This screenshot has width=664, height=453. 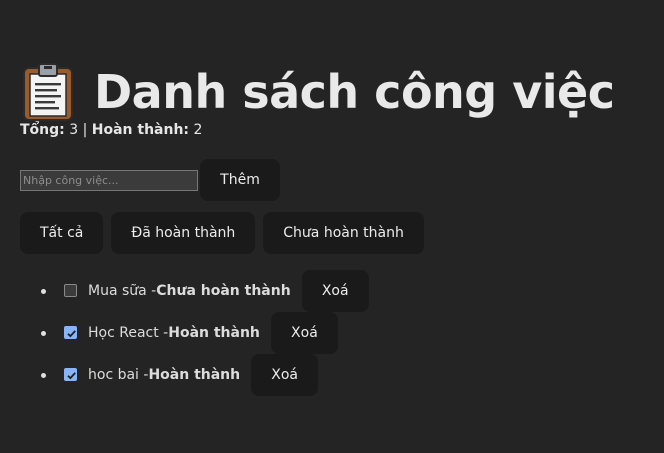 What do you see at coordinates (343, 233) in the screenshot?
I see `filter-undone-button: Chưa hoàn thành` at bounding box center [343, 233].